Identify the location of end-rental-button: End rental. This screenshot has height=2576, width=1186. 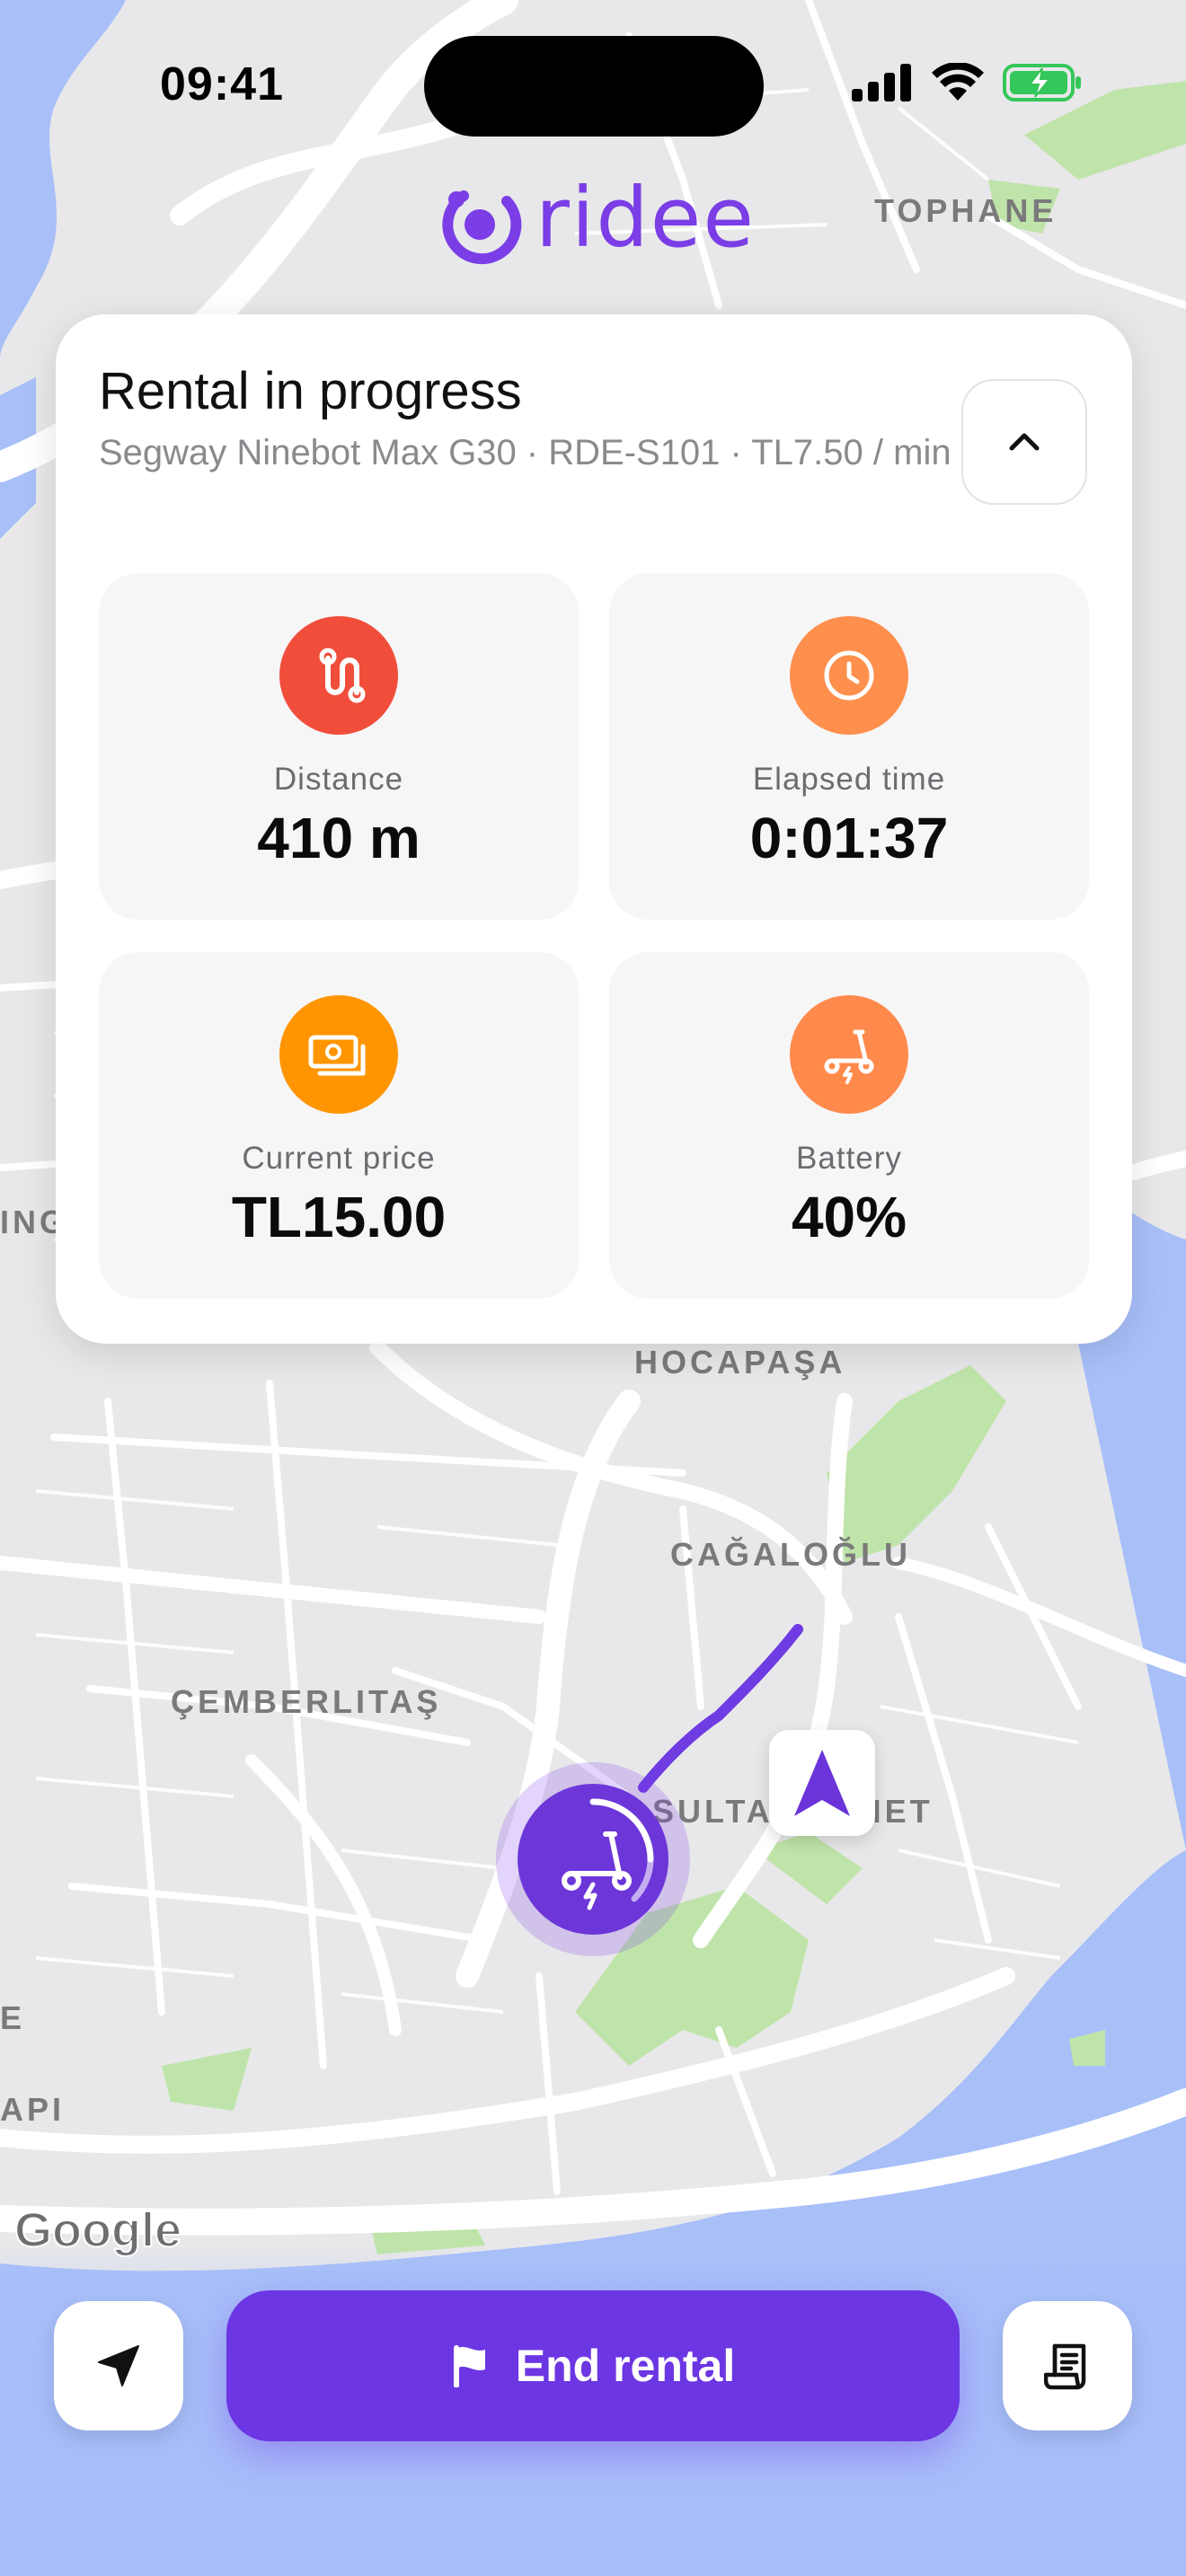
(593, 2365).